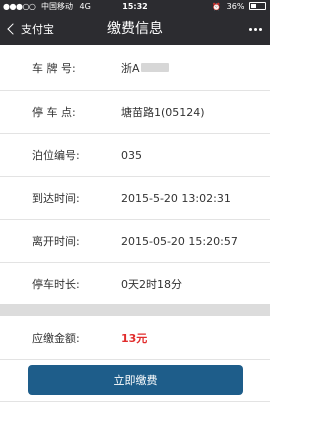 This screenshot has height=439, width=320. I want to click on amount-due-value: 13元, so click(134, 338).